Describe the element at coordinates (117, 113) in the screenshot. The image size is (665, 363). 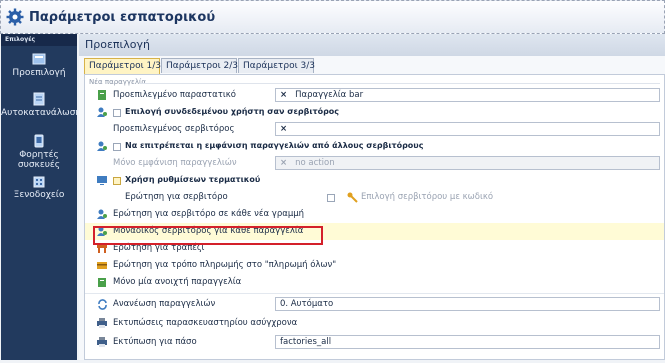
I see `connected-user-checkbox` at that location.